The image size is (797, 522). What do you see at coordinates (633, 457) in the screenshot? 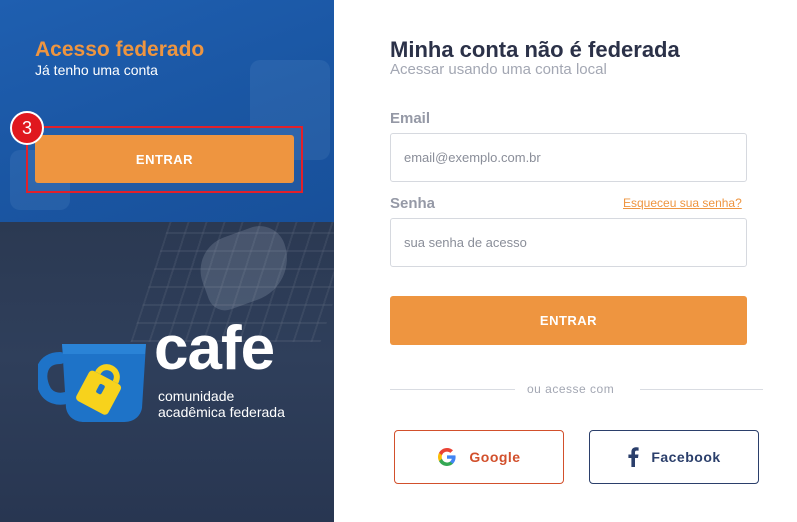
I see `facebook-icon` at bounding box center [633, 457].